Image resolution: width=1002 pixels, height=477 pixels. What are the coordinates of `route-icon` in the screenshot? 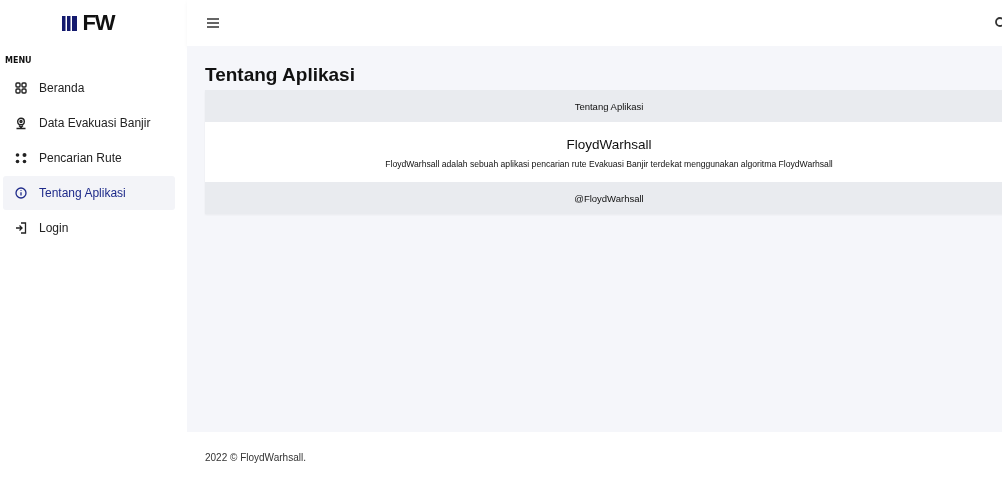 It's located at (21, 158).